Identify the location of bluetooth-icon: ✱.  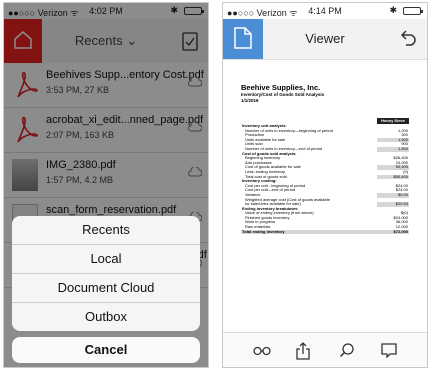
(393, 10).